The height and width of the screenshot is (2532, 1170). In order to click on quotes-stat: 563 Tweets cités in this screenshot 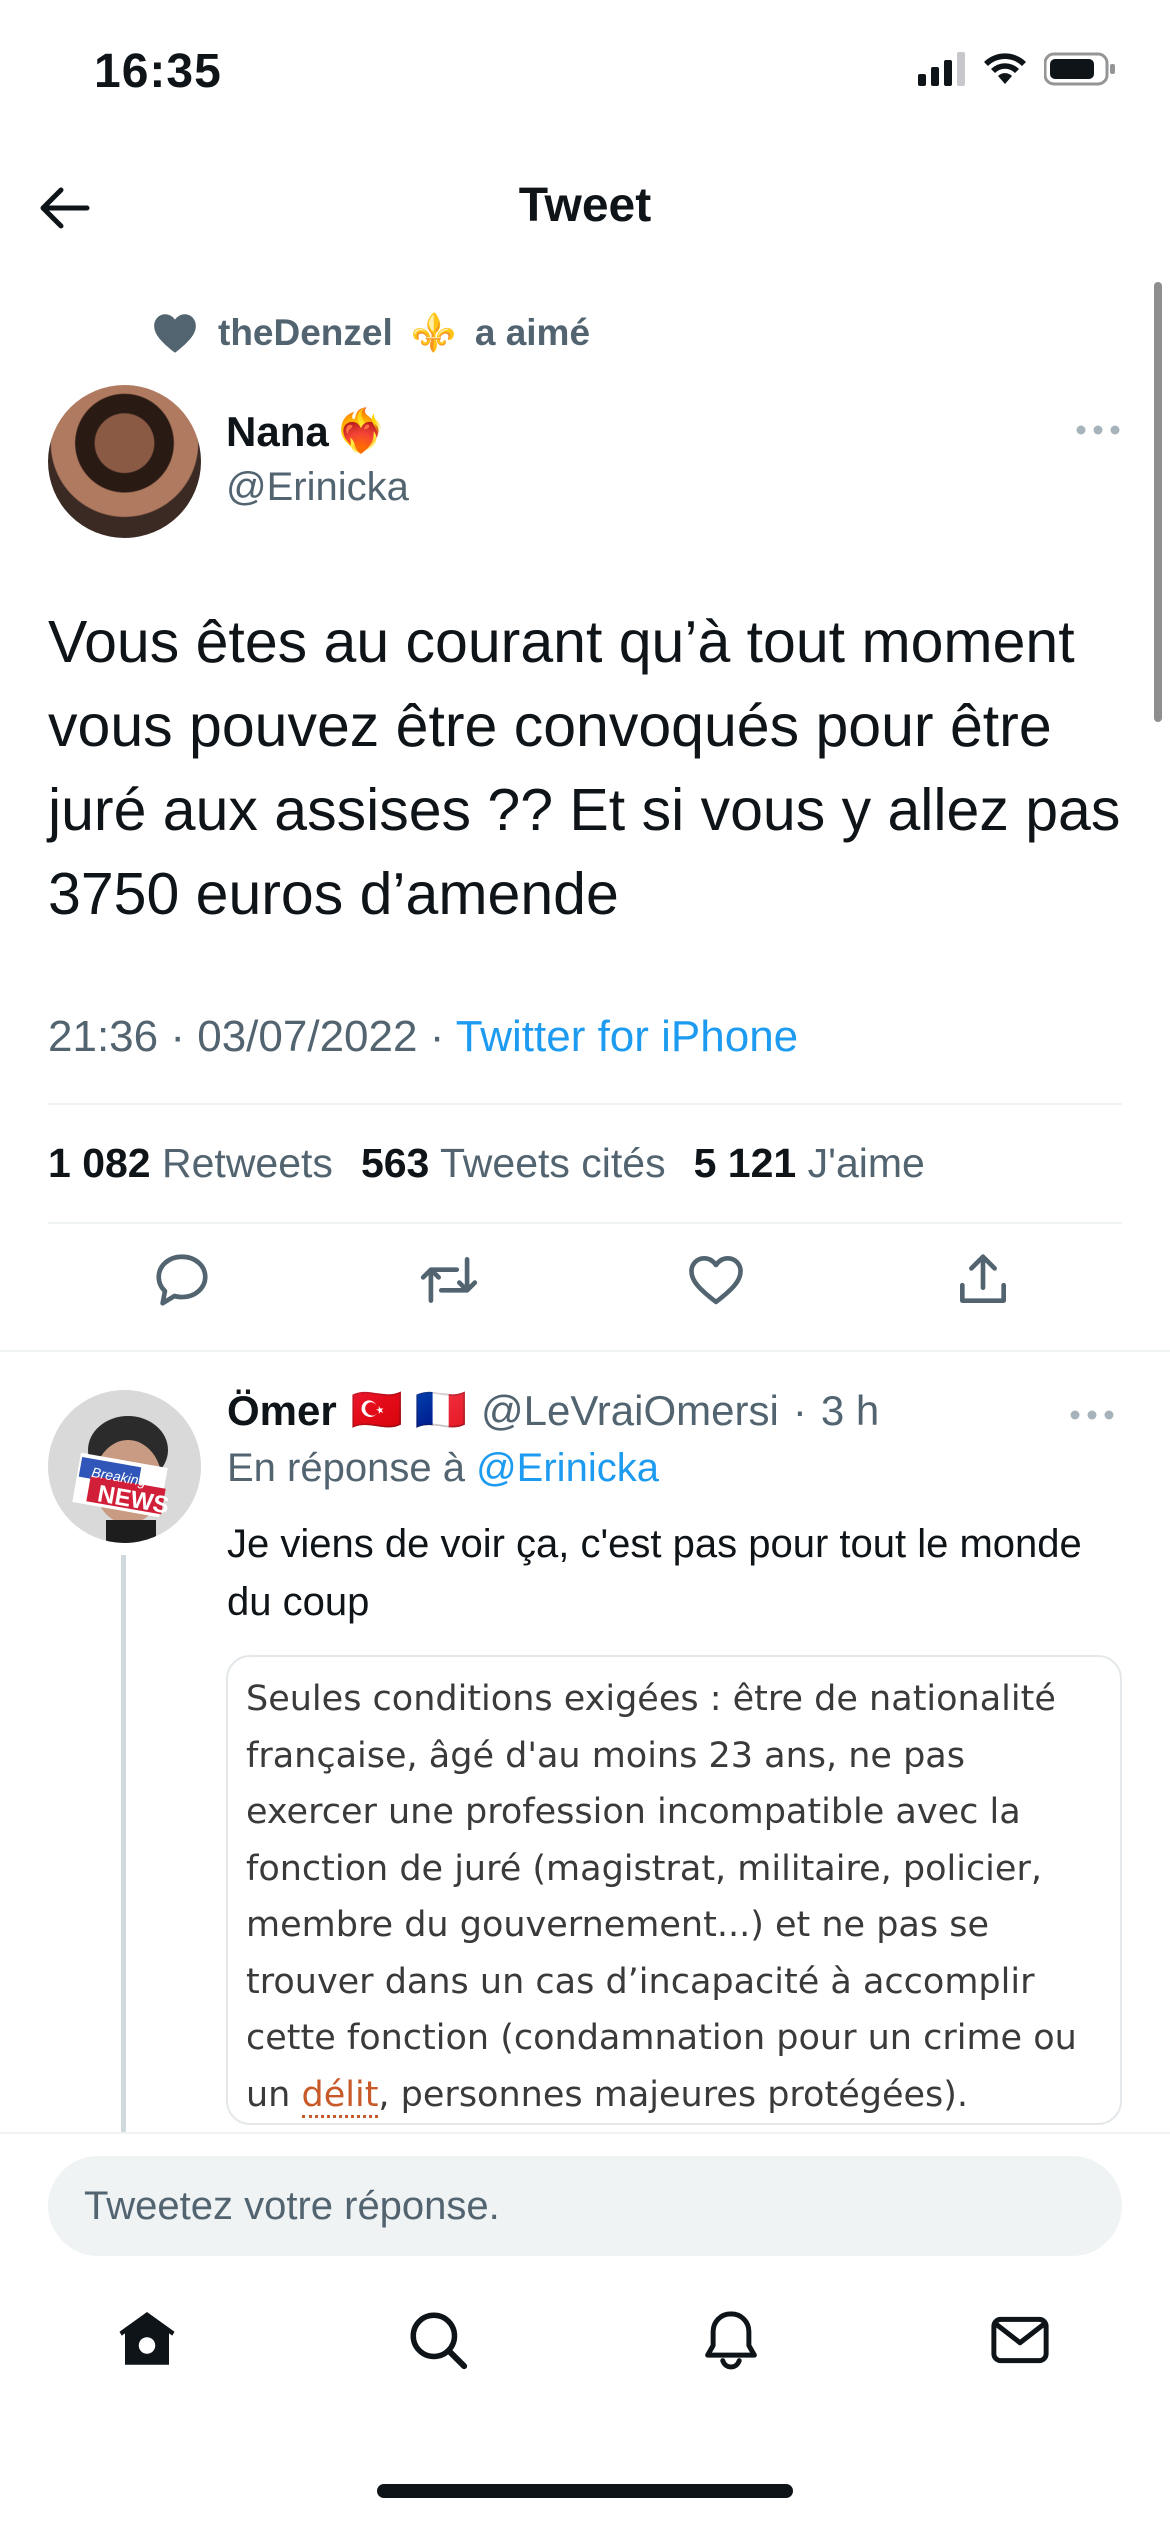, I will do `click(513, 1163)`.